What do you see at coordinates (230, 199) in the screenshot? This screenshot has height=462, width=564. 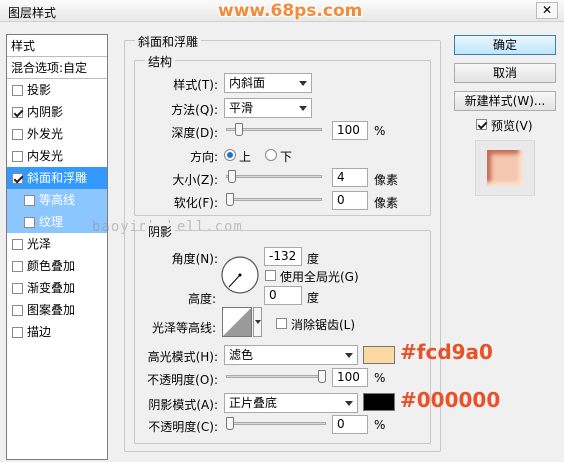 I see `soften-slider-handle` at bounding box center [230, 199].